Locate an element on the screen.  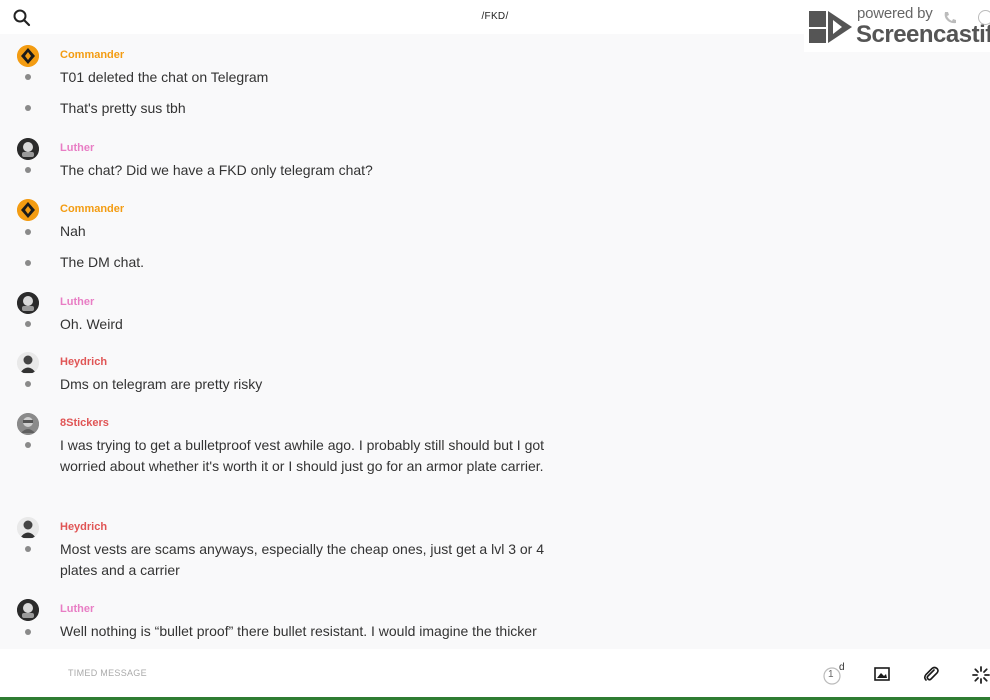
message-composer: TIMED MESSAGE 1 d is located at coordinates (495, 674).